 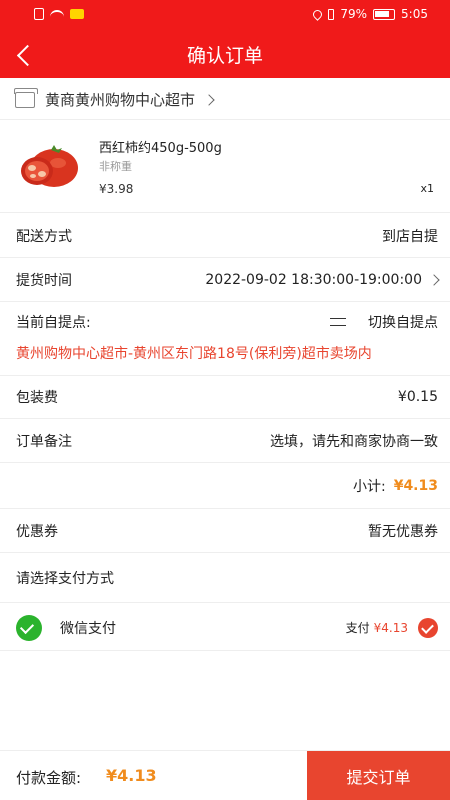 What do you see at coordinates (225, 775) in the screenshot?
I see `bottom-bar: 付款金额: ¥4.13 提交订单` at bounding box center [225, 775].